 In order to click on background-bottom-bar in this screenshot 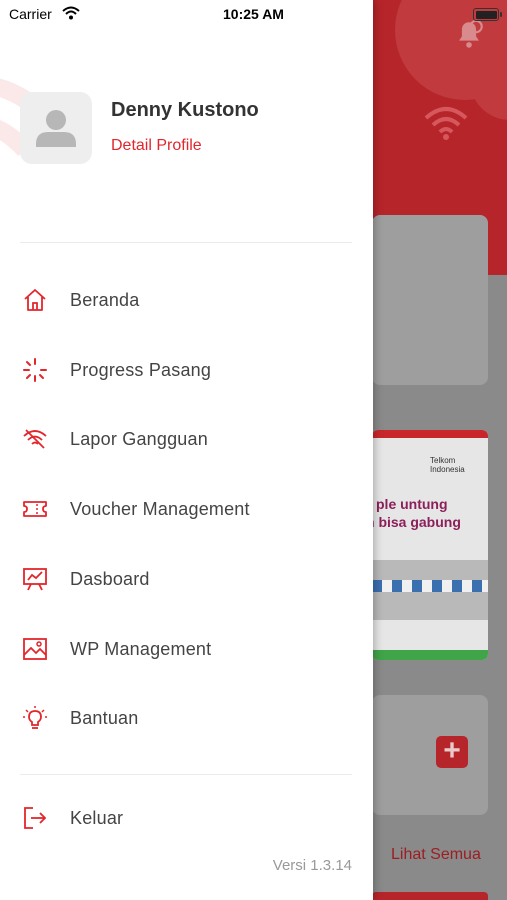, I will do `click(430, 896)`.